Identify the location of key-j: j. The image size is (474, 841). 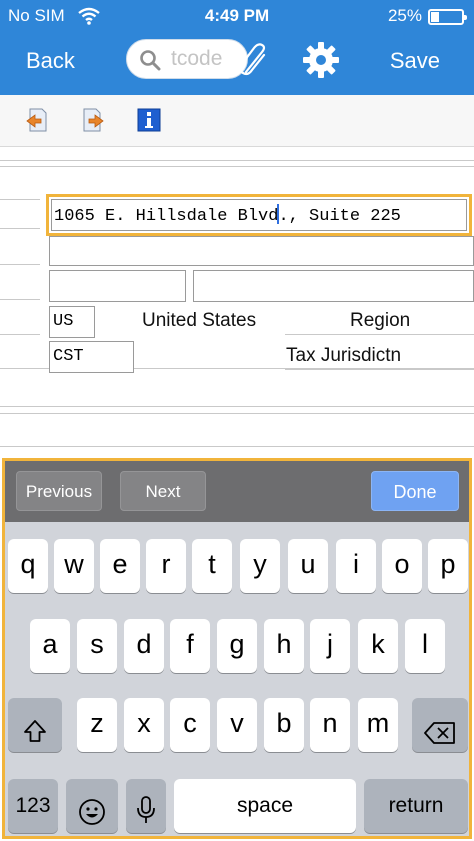
(330, 646).